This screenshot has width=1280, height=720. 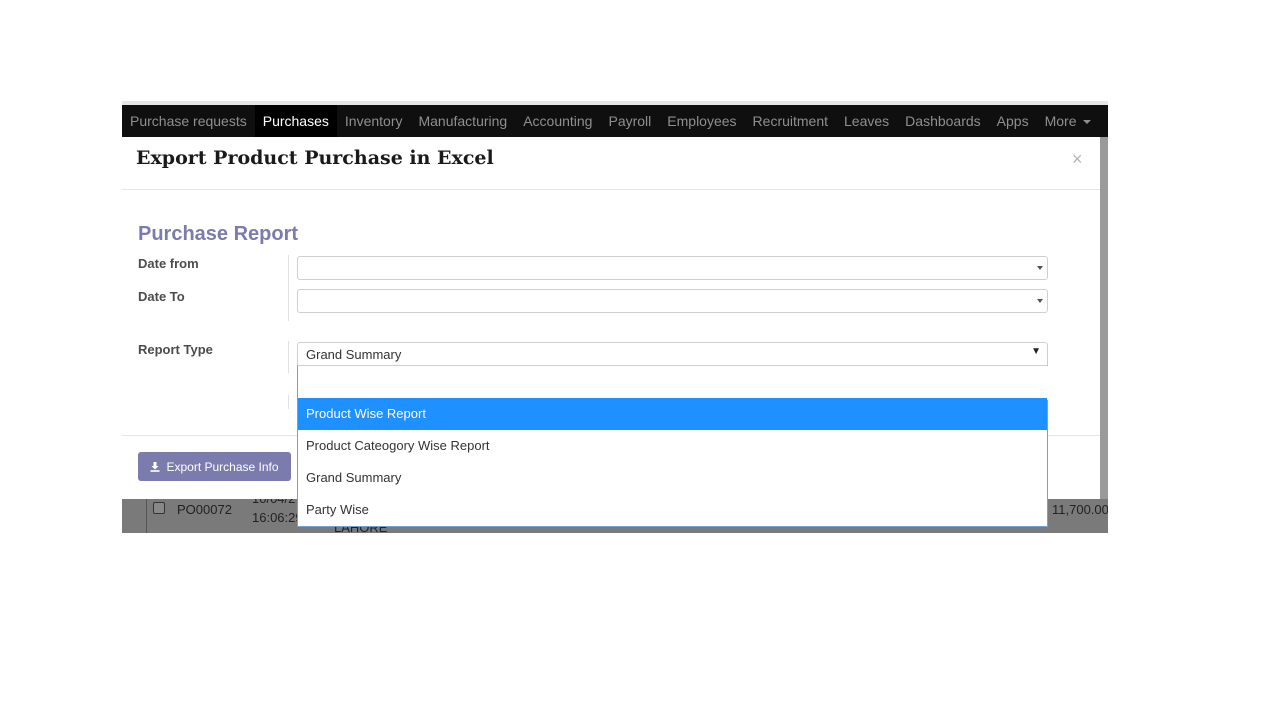 I want to click on report-type-label: Report Type, so click(x=175, y=349).